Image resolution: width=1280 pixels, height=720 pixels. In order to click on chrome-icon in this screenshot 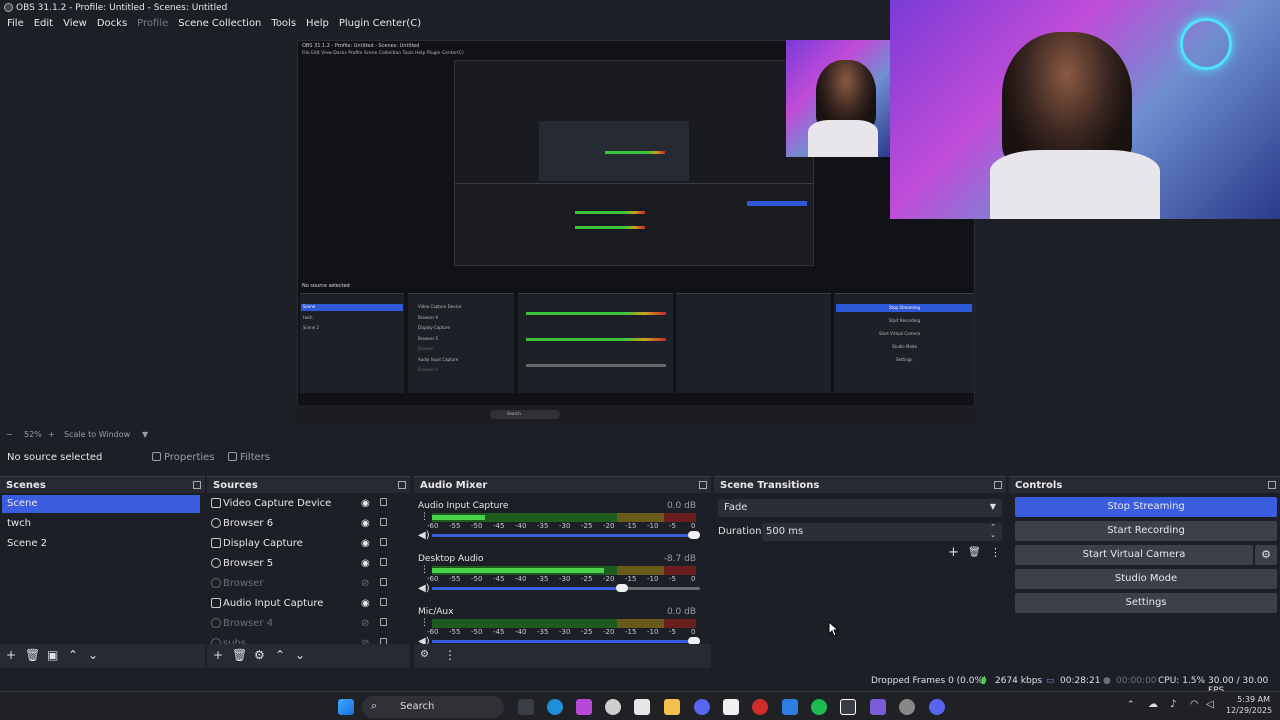, I will do `click(907, 707)`.